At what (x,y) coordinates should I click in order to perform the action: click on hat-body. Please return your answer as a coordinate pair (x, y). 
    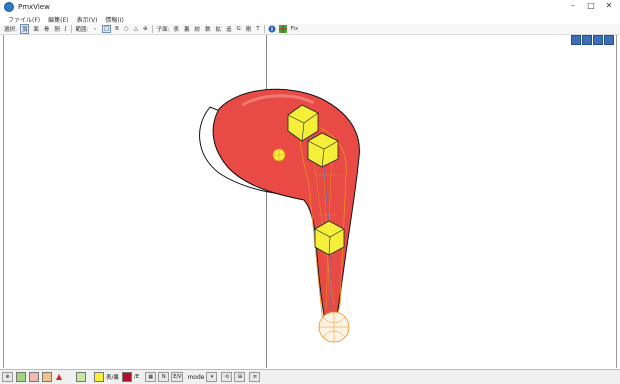
    Looking at the image, I should click on (286, 208).